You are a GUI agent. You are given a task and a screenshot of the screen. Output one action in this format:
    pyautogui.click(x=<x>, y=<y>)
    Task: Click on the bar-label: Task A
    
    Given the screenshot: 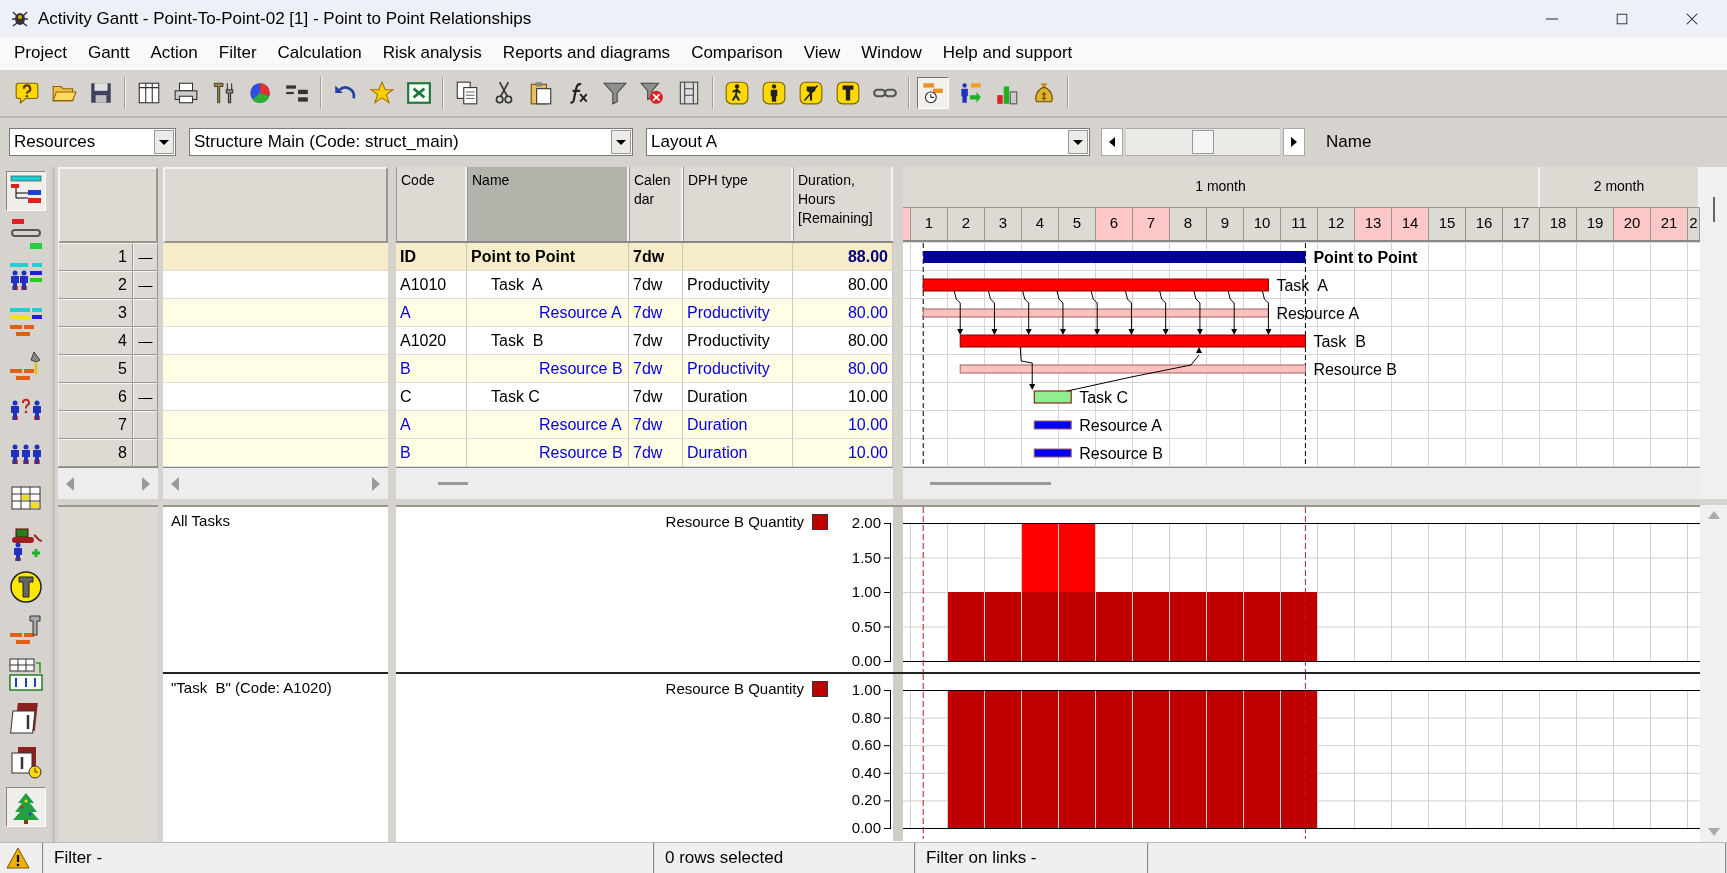 What is the action you would take?
    pyautogui.click(x=1302, y=286)
    